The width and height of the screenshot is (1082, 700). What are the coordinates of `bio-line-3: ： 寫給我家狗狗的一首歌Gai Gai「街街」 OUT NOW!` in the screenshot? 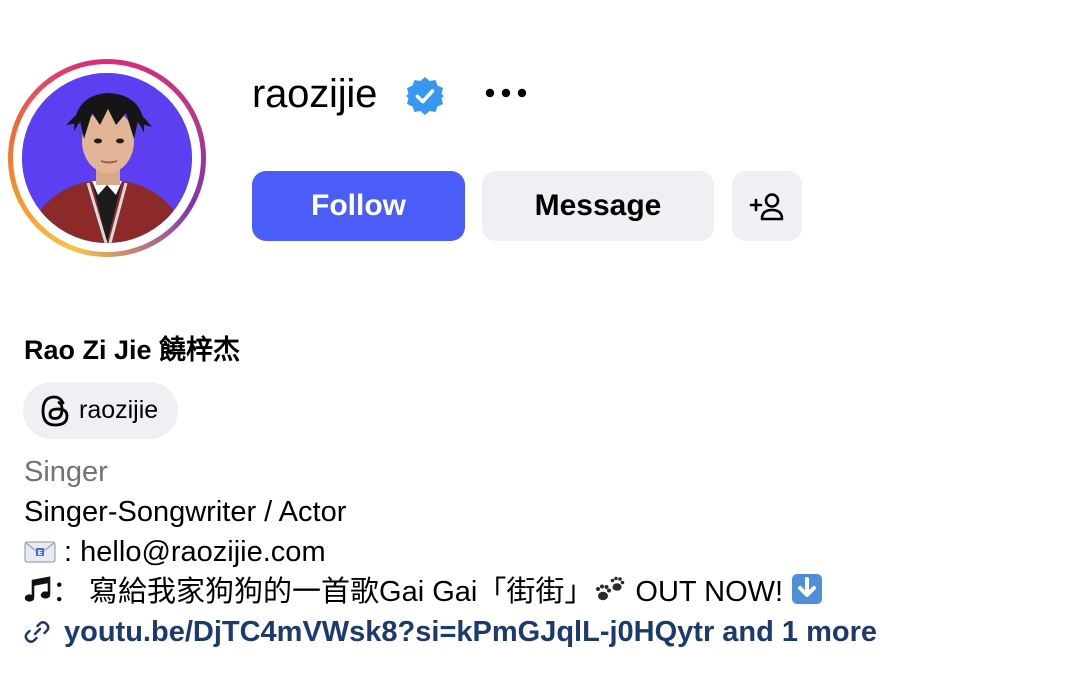 It's located at (423, 592).